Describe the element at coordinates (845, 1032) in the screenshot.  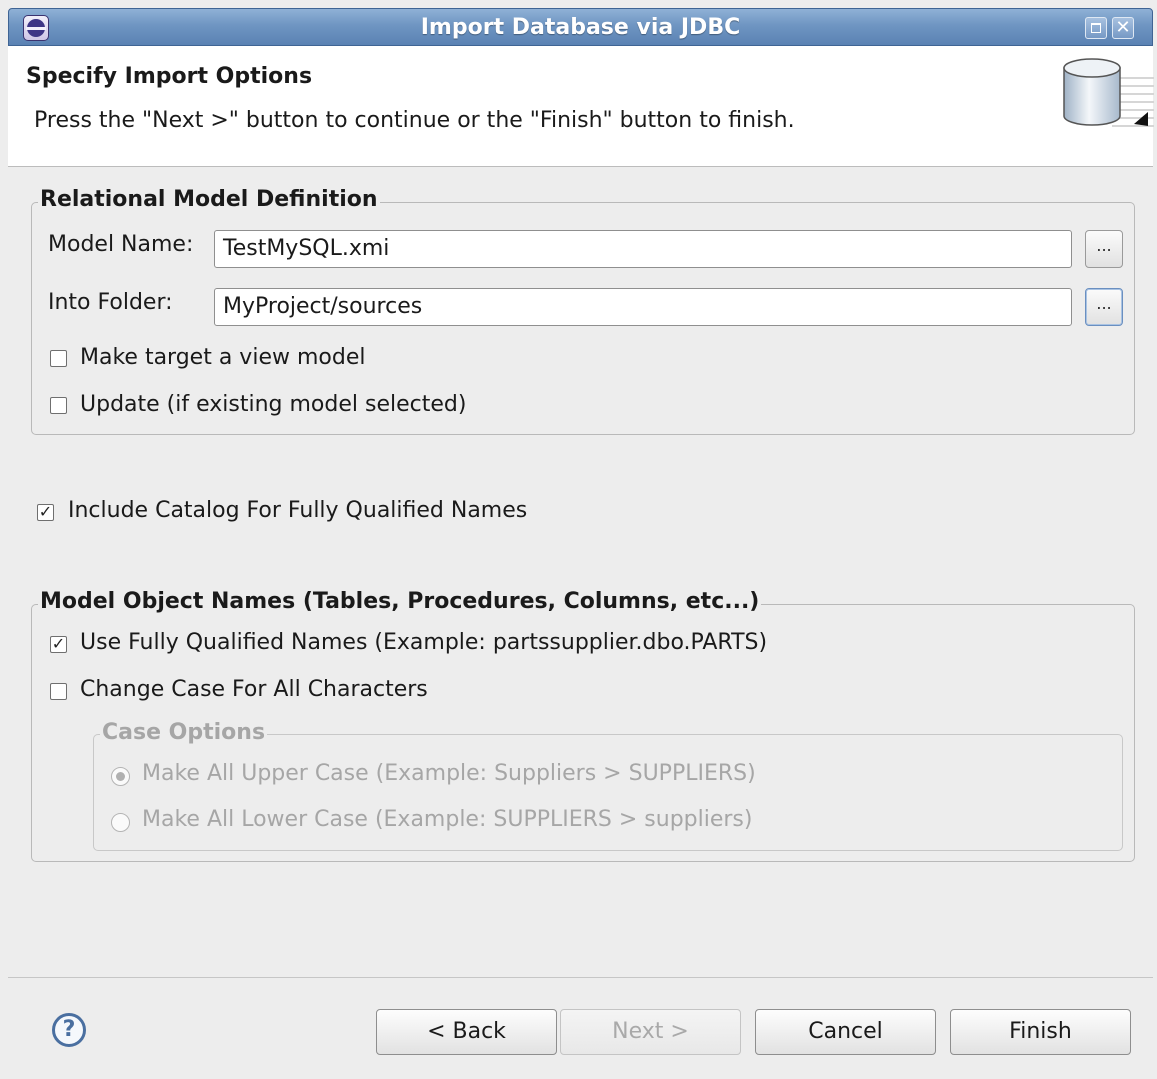
I see `cancel-button: Cancel` at that location.